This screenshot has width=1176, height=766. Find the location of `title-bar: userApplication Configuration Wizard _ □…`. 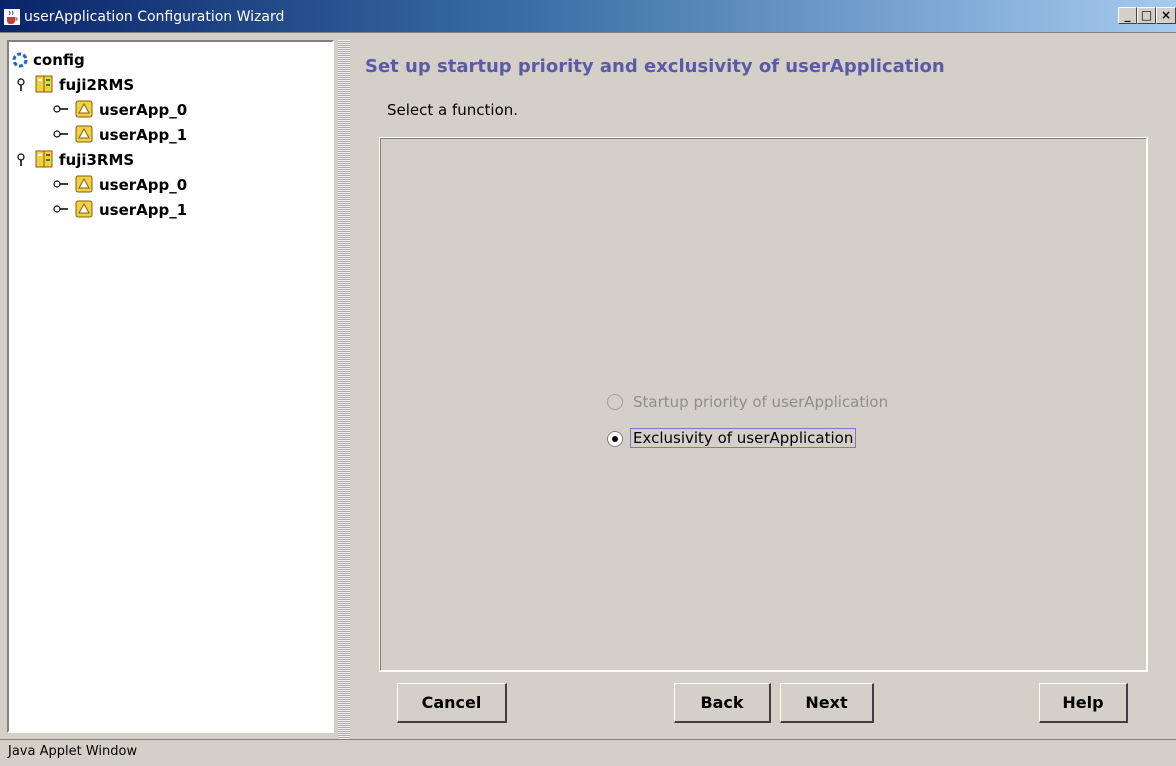

title-bar: userApplication Configuration Wizard _ □… is located at coordinates (588, 16).